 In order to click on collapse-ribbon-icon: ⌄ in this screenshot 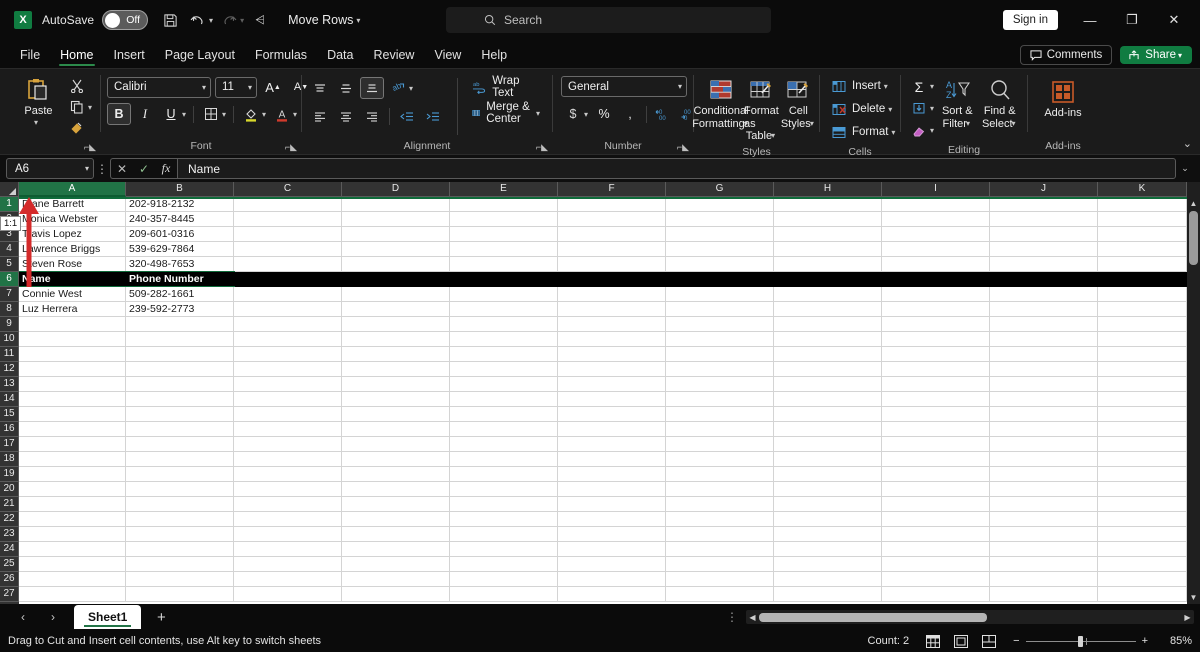, I will do `click(1187, 143)`.